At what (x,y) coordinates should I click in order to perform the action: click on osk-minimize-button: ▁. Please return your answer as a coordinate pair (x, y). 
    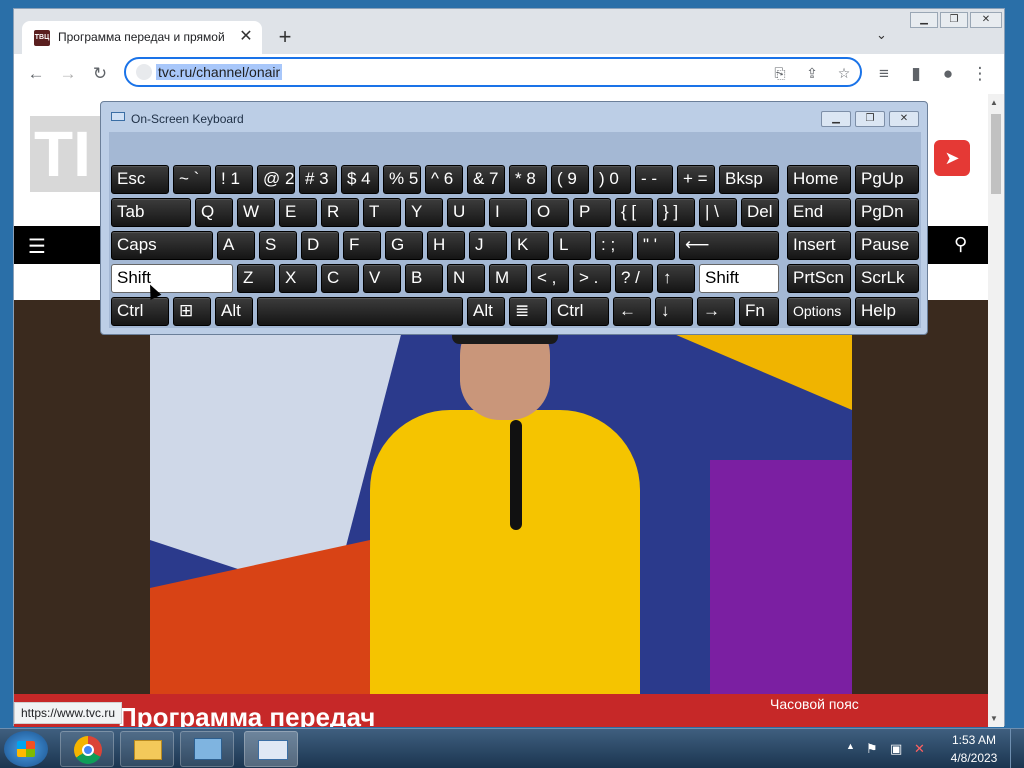
    Looking at the image, I should click on (836, 119).